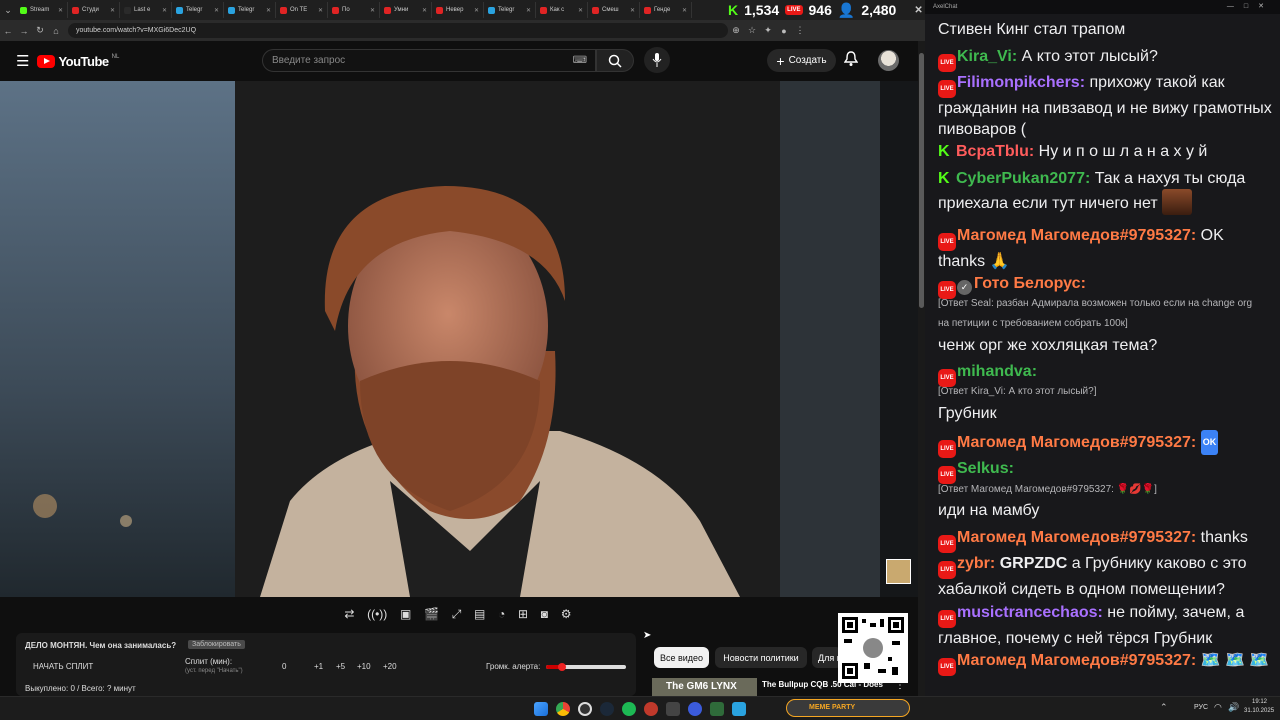 The width and height of the screenshot is (1280, 720). I want to click on volume-icon: 🔊, so click(1233, 707).